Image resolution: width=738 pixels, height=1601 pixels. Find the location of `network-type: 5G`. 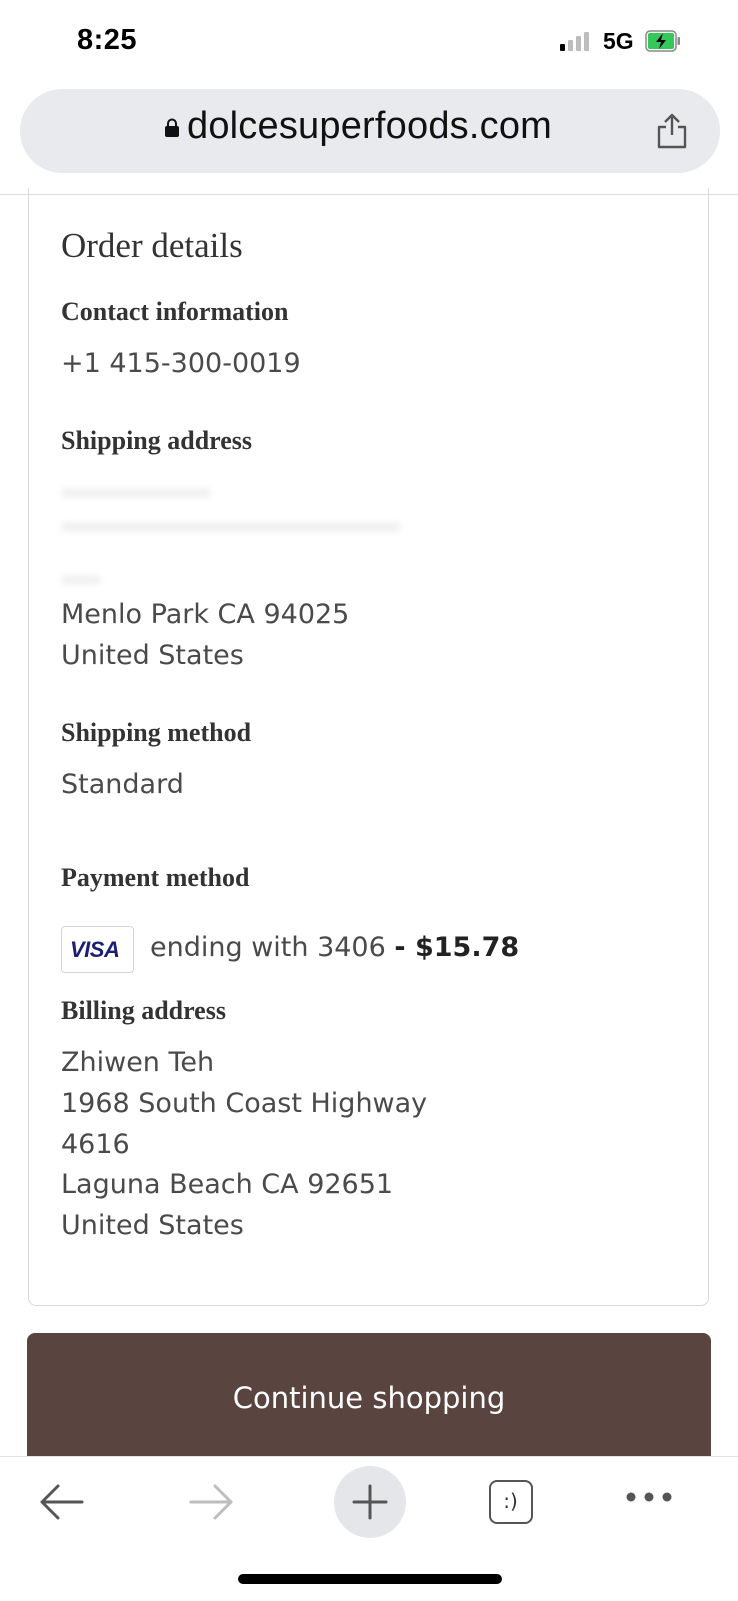

network-type: 5G is located at coordinates (618, 41).